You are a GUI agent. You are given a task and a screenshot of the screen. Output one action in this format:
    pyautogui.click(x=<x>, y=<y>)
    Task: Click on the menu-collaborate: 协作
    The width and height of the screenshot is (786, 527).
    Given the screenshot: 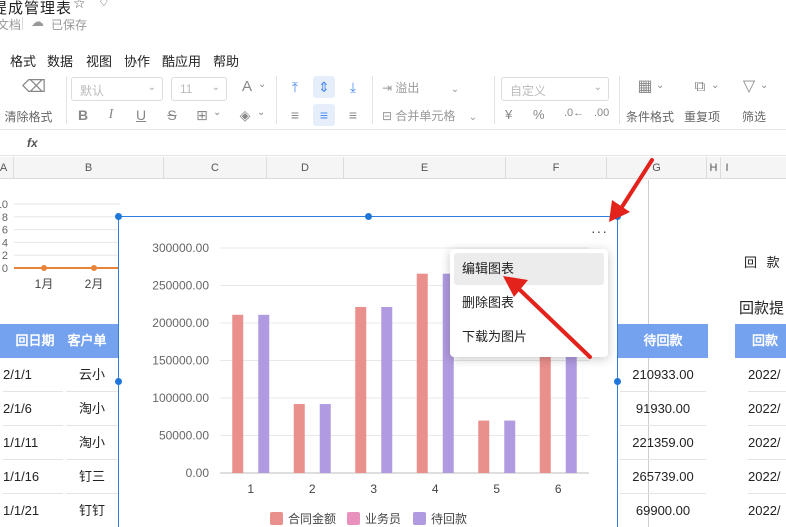 What is the action you would take?
    pyautogui.click(x=137, y=60)
    